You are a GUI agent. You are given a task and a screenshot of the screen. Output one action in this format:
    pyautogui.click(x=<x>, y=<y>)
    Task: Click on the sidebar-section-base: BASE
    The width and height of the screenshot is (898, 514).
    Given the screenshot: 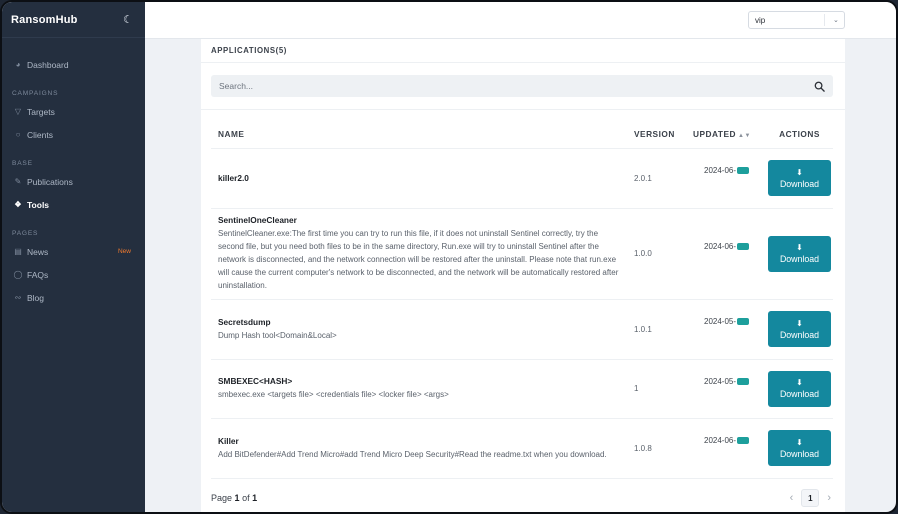 What is the action you would take?
    pyautogui.click(x=22, y=163)
    